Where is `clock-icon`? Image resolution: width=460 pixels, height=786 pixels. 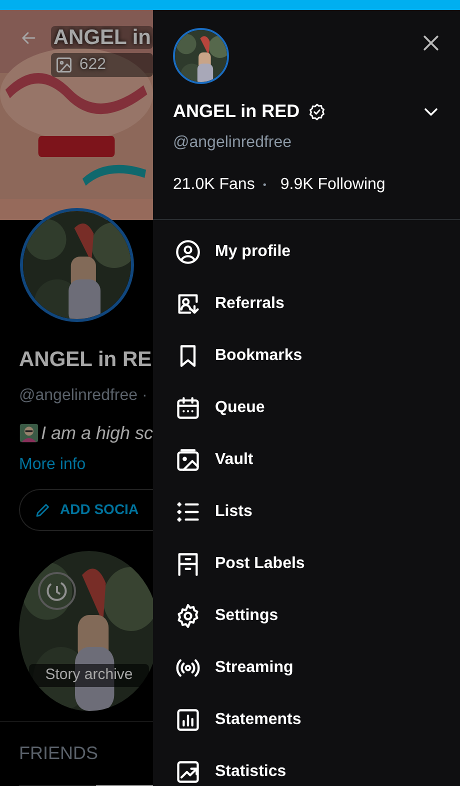 clock-icon is located at coordinates (57, 590).